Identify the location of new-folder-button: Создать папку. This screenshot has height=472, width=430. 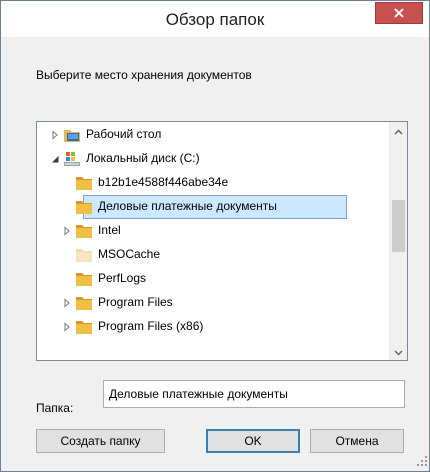
(100, 441).